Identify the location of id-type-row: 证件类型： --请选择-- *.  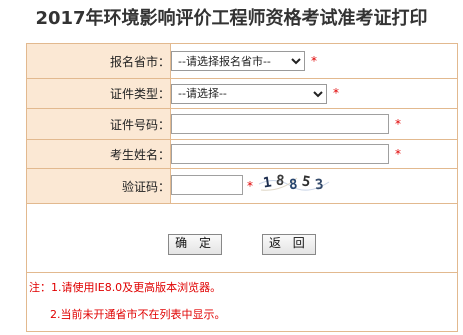
(242, 93).